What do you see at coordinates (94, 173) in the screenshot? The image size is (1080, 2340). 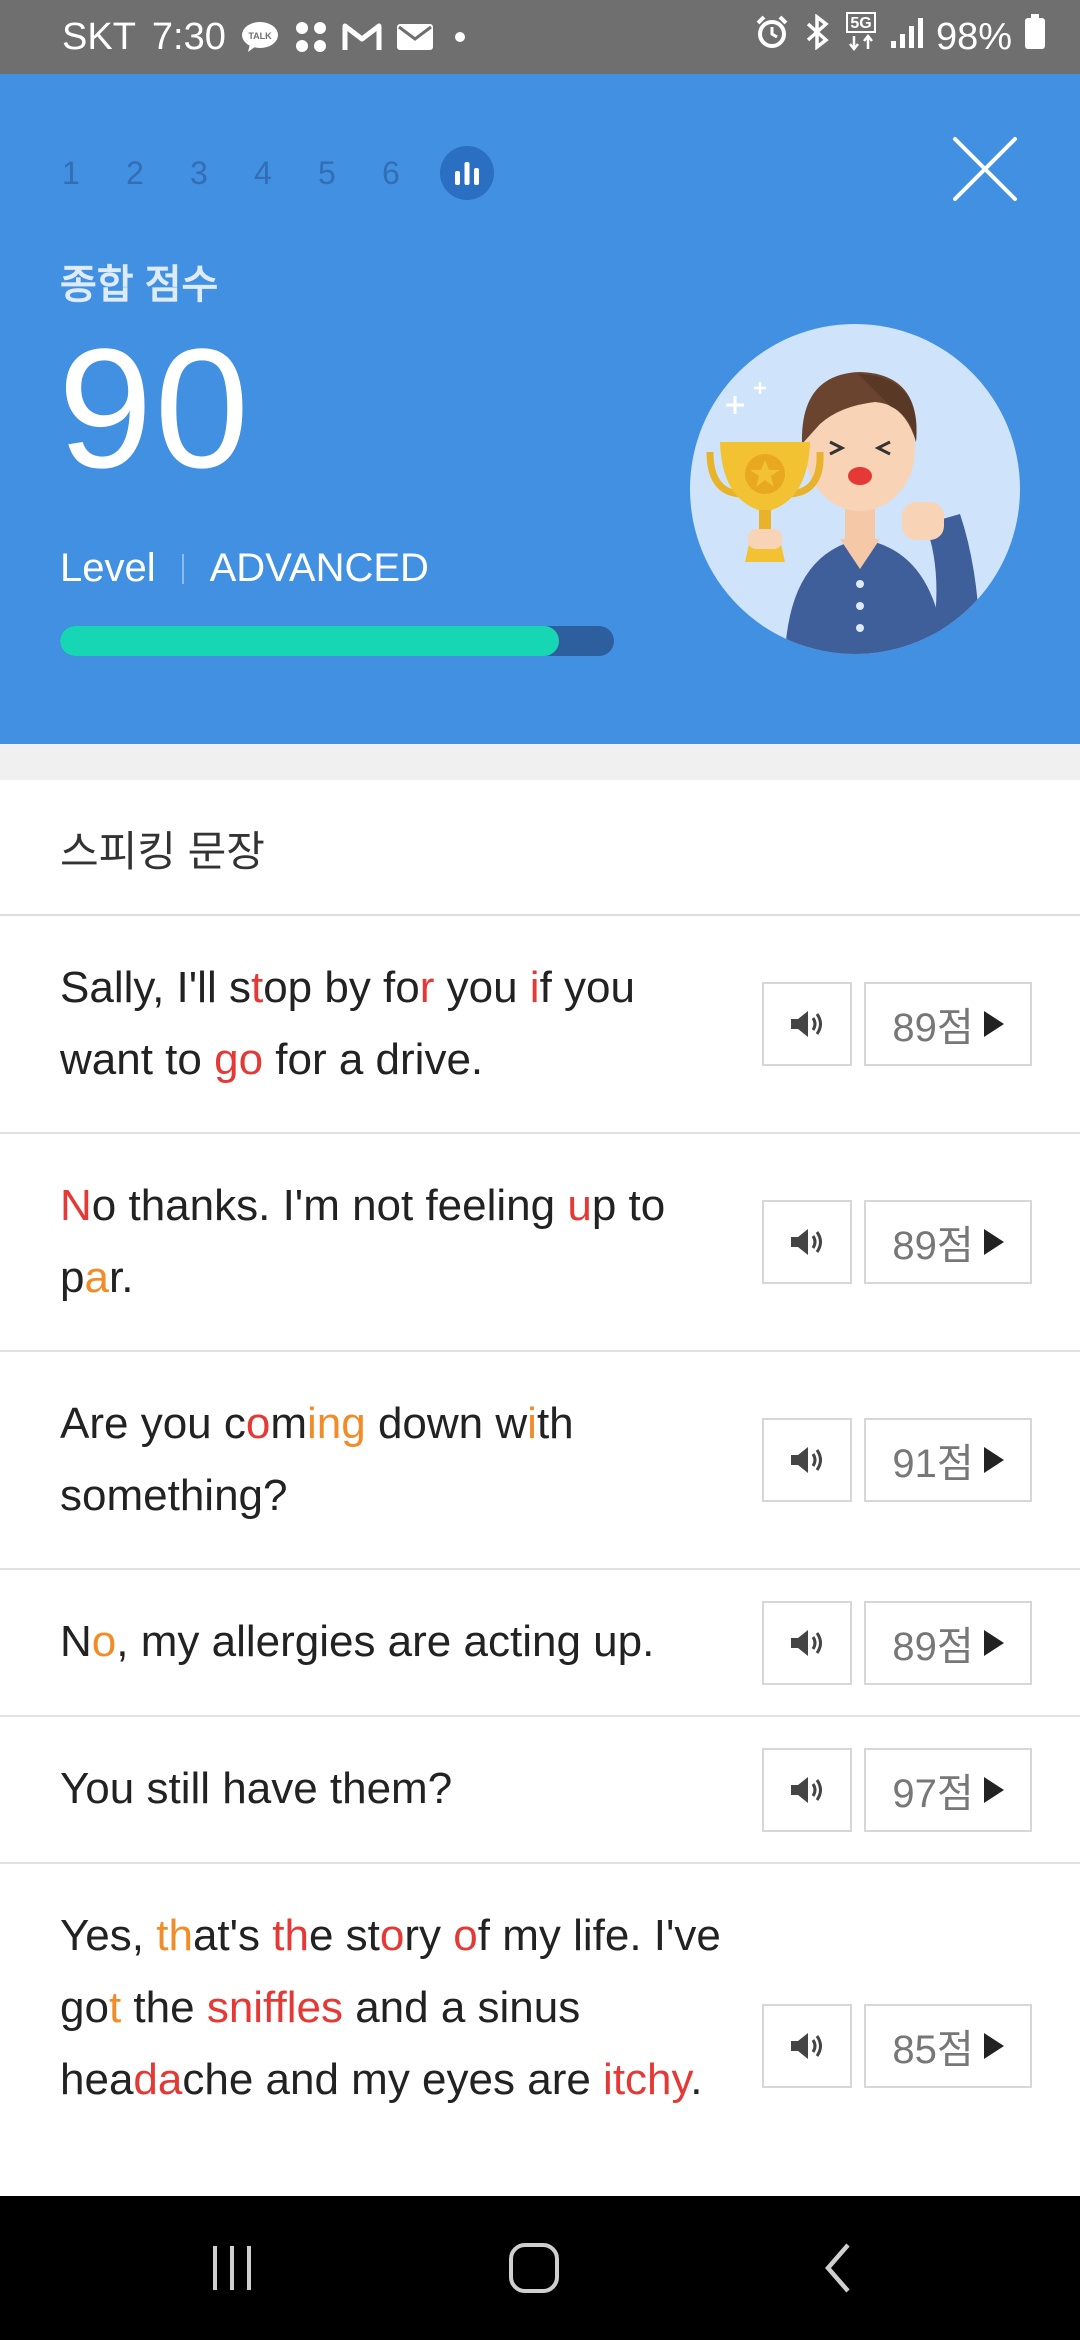 I see `step-1: 1` at bounding box center [94, 173].